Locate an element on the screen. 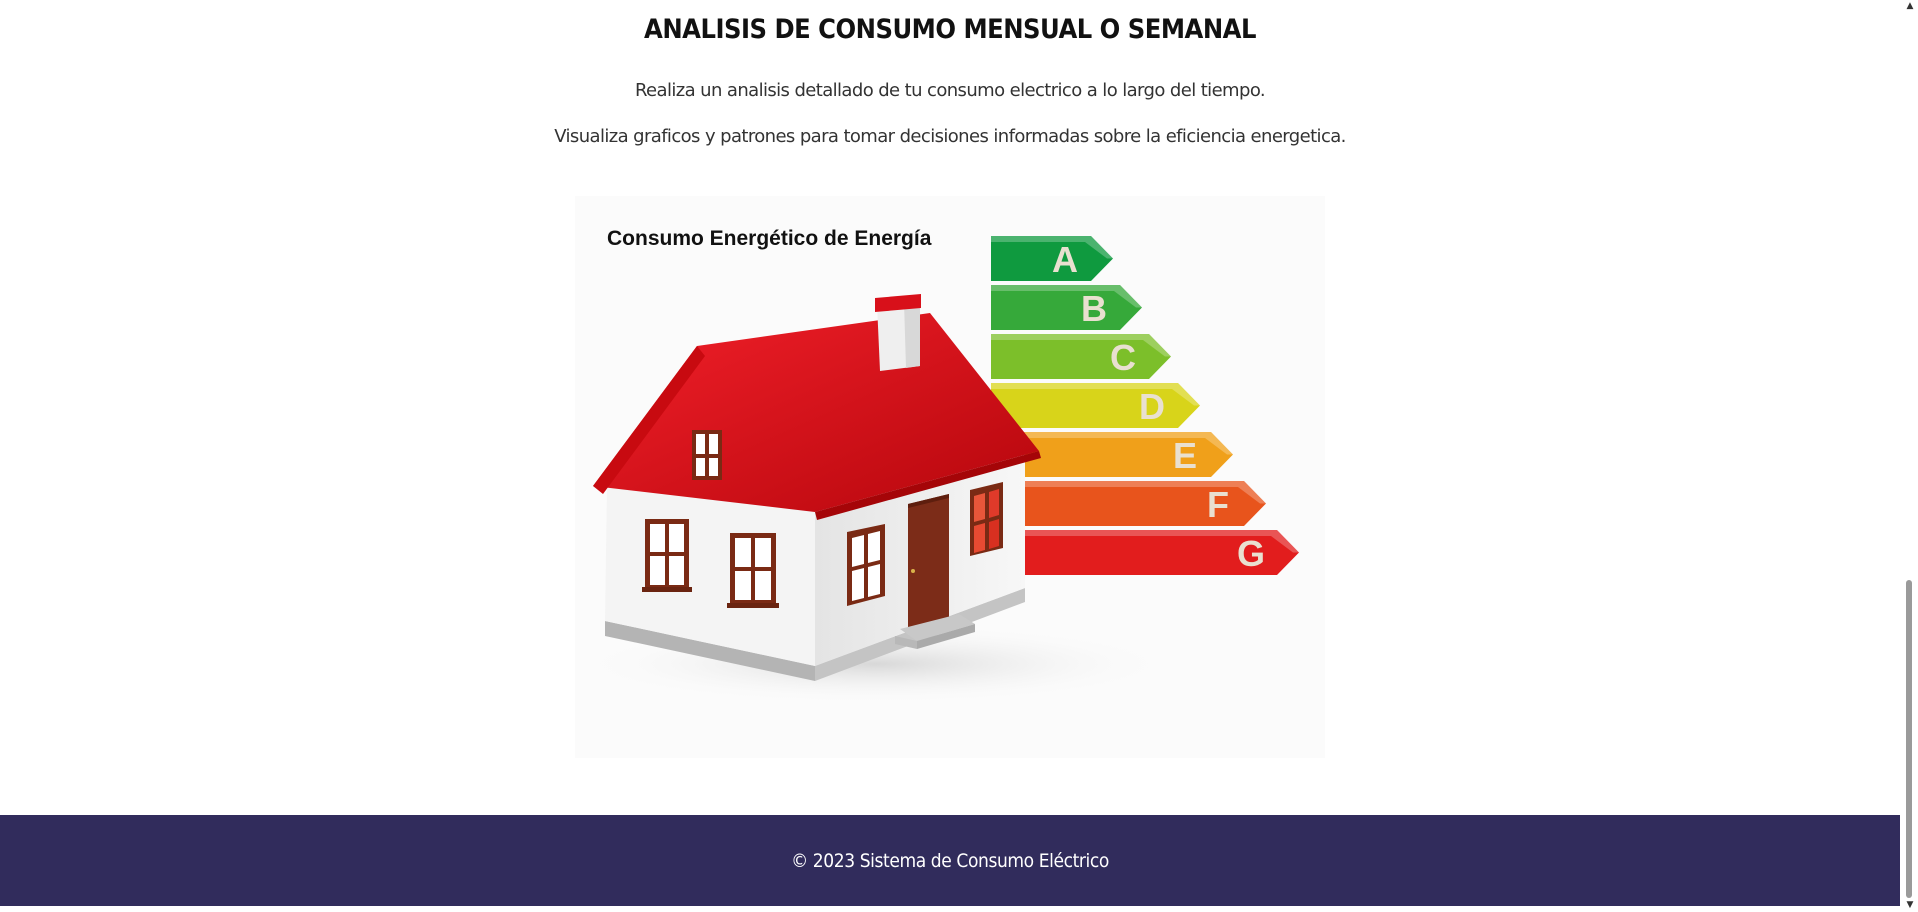 This screenshot has height=912, width=1918. energy-class-d-label: D is located at coordinates (1152, 406).